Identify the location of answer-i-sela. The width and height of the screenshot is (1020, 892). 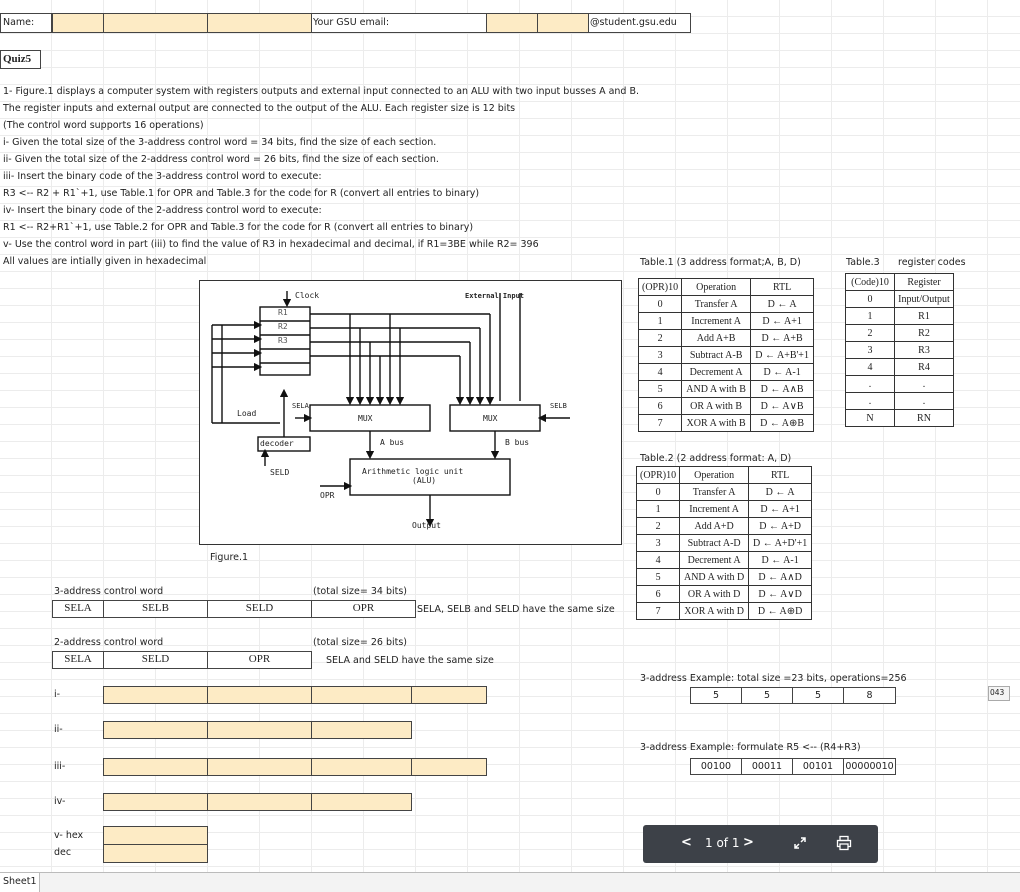
(155, 695).